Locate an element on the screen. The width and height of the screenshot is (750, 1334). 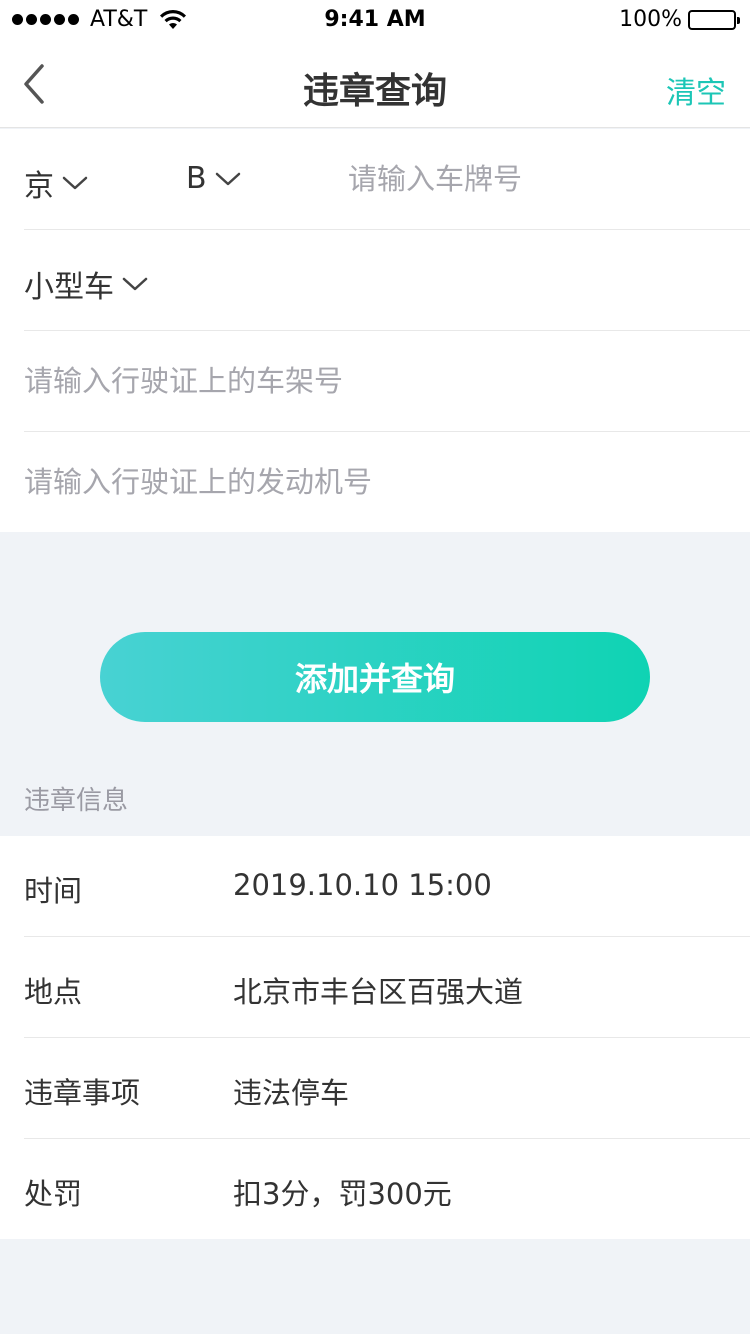
city-letter-value: B is located at coordinates (196, 178).